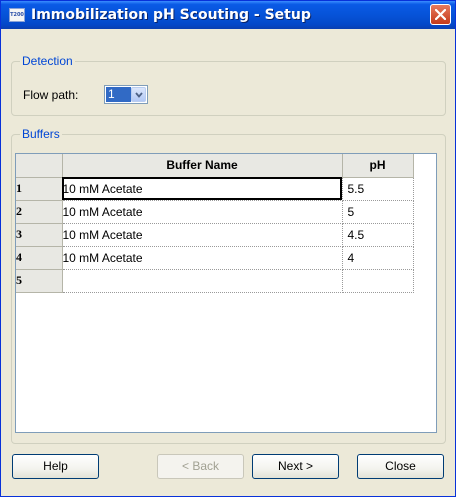 This screenshot has height=497, width=456. I want to click on app-icon: T200, so click(17, 15).